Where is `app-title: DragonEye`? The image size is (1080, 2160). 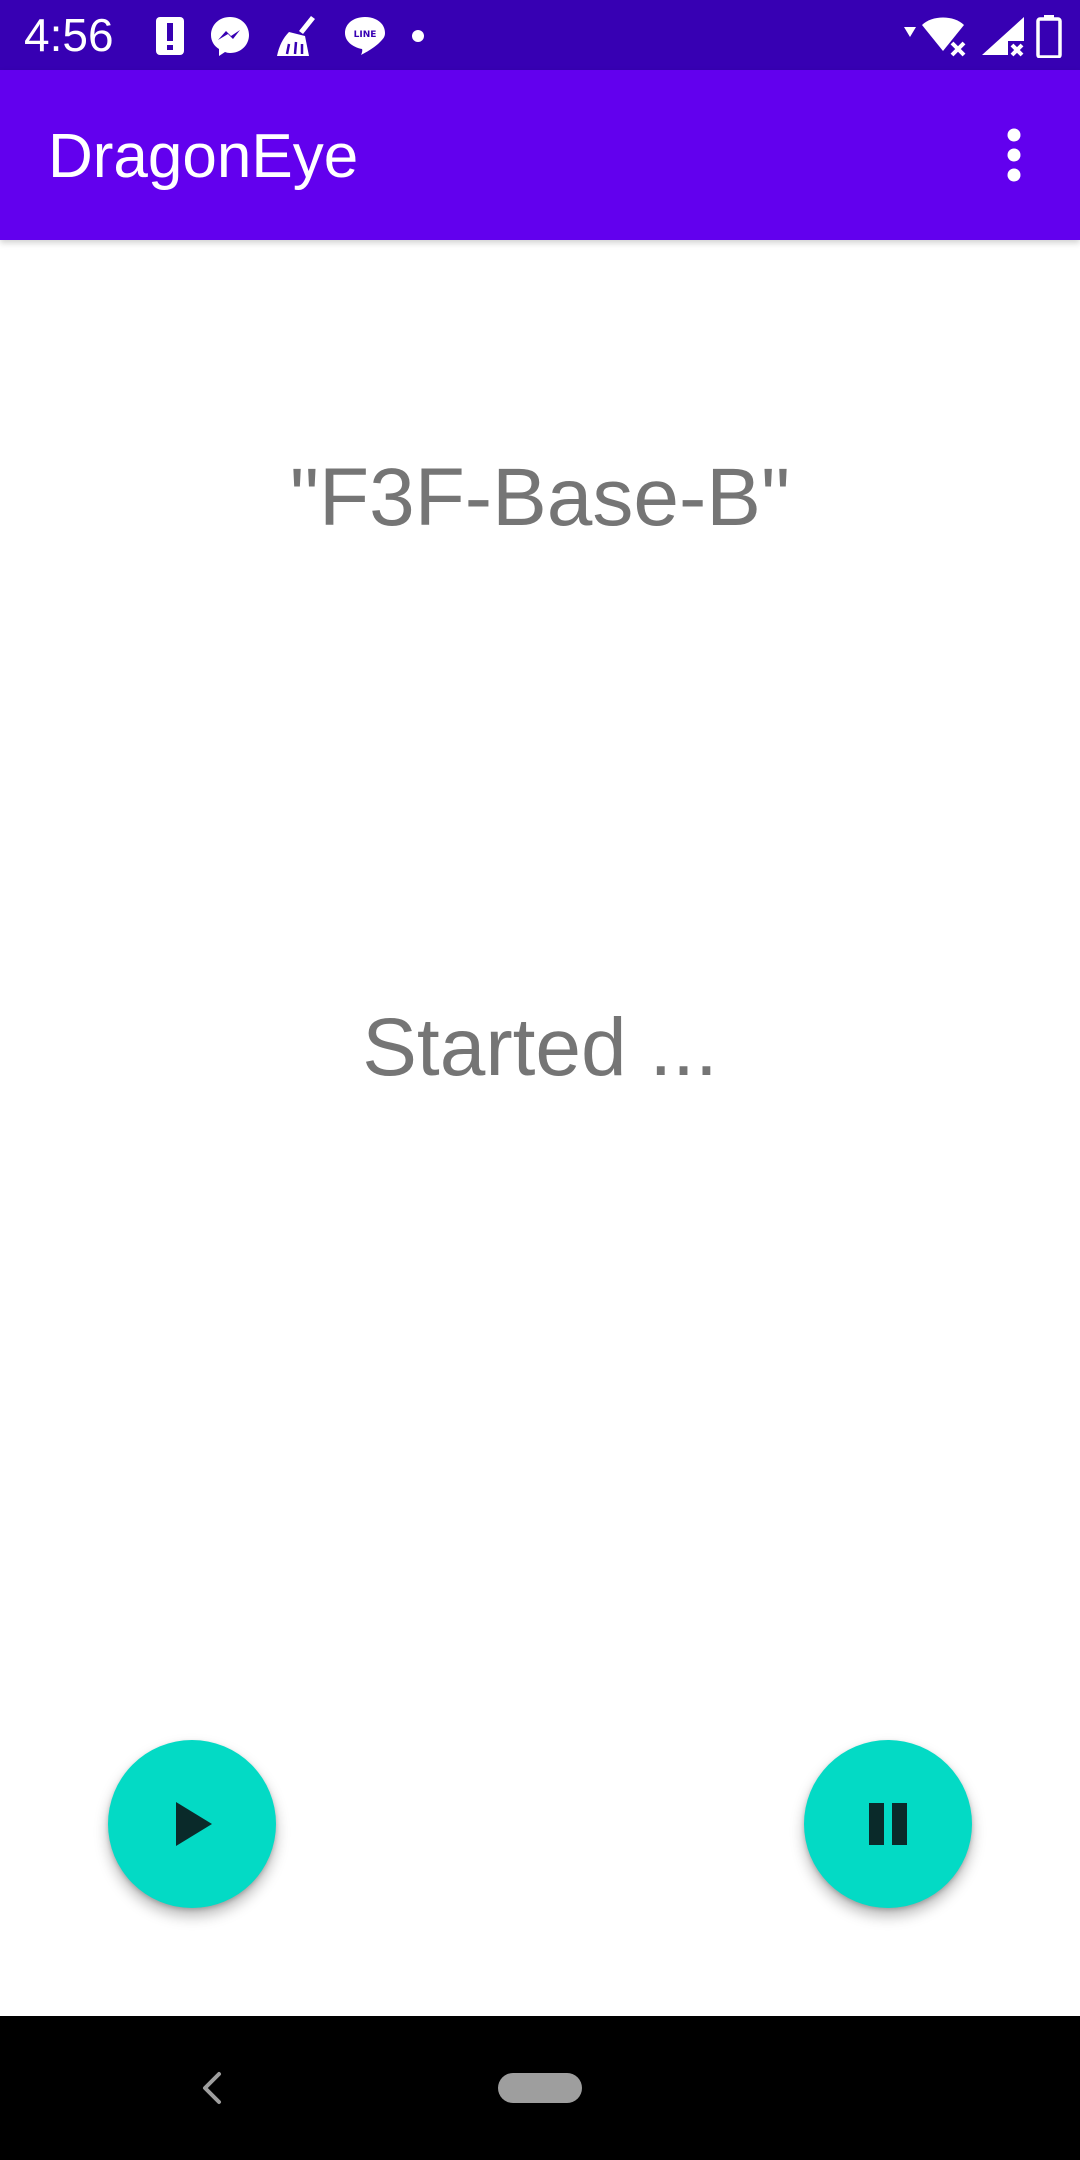
app-title: DragonEye is located at coordinates (203, 156).